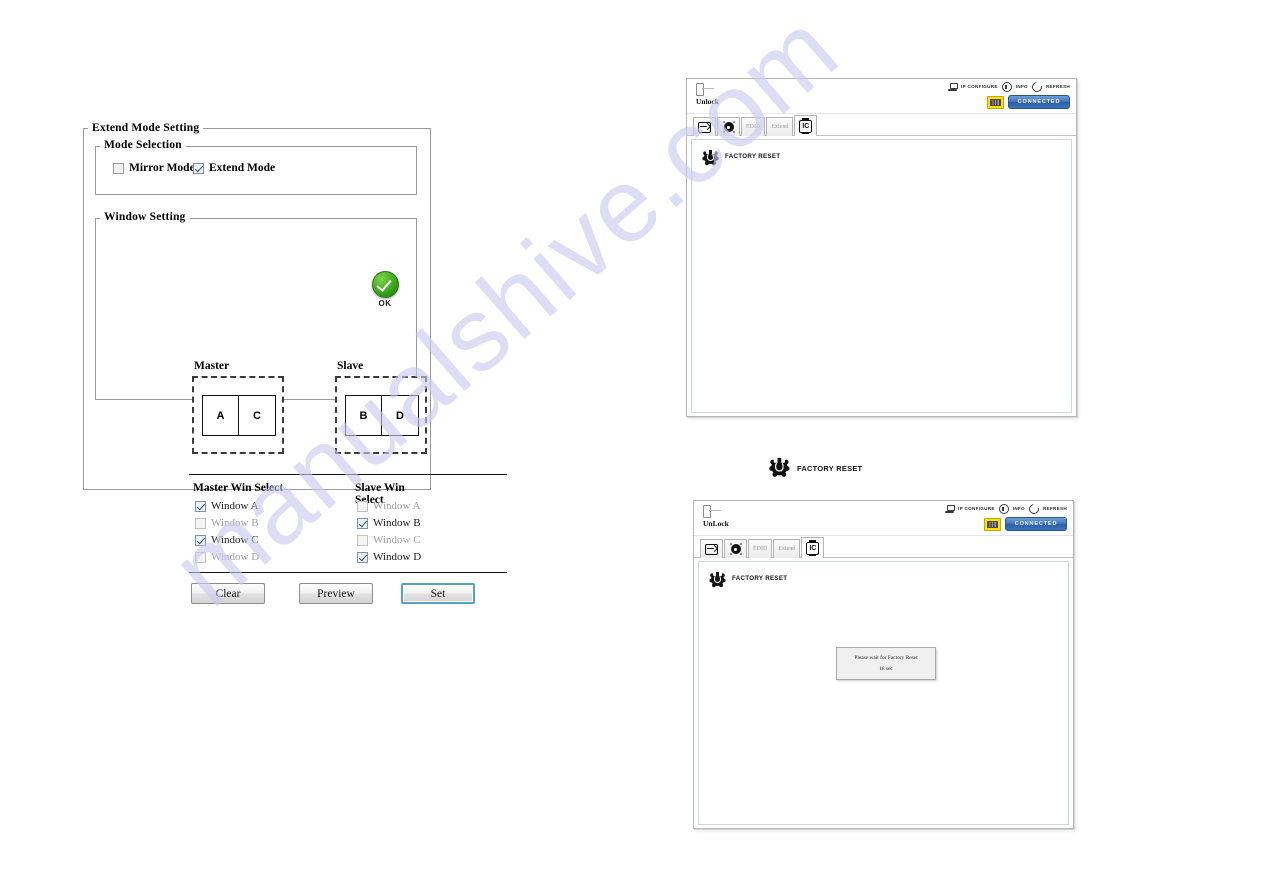 This screenshot has width=1263, height=893. What do you see at coordinates (348, 474) in the screenshot?
I see `divider-above-win-select` at bounding box center [348, 474].